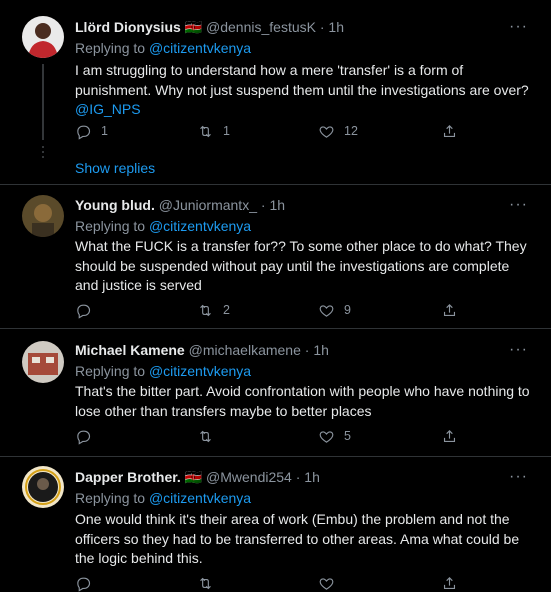 The height and width of the screenshot is (592, 551). I want to click on display-name: Young blud., so click(115, 205).